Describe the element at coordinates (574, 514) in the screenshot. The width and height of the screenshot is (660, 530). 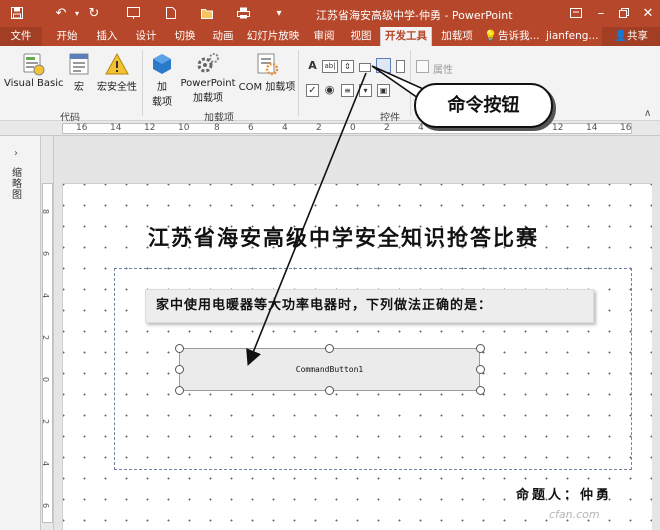
I see `watermark-text: cfan.com` at that location.